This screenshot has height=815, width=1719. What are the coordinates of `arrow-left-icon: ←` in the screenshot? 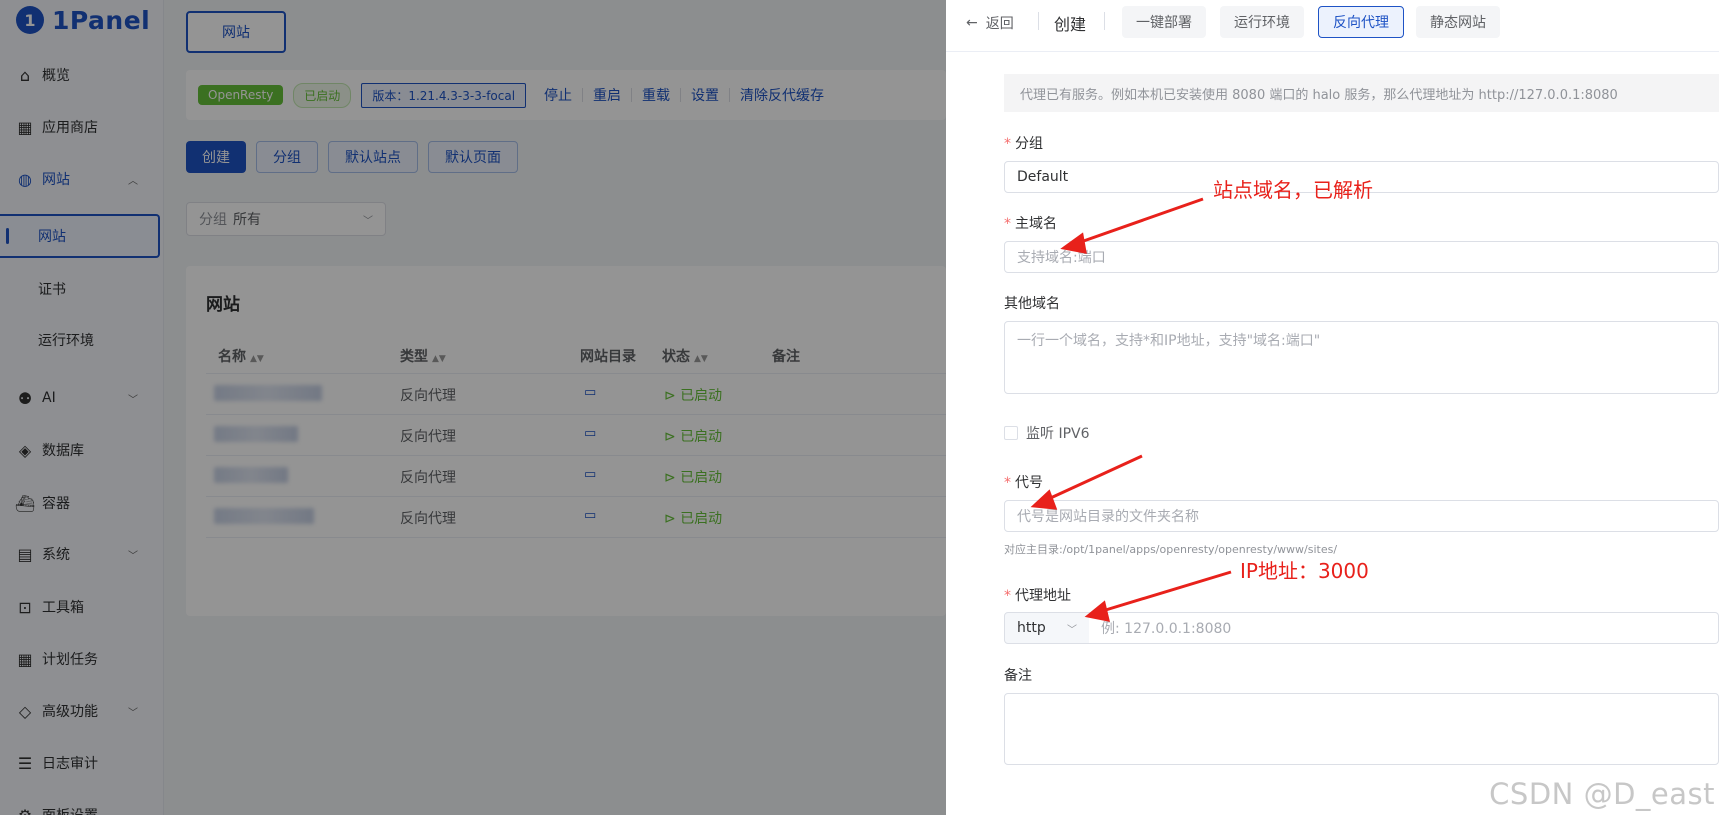 It's located at (972, 23).